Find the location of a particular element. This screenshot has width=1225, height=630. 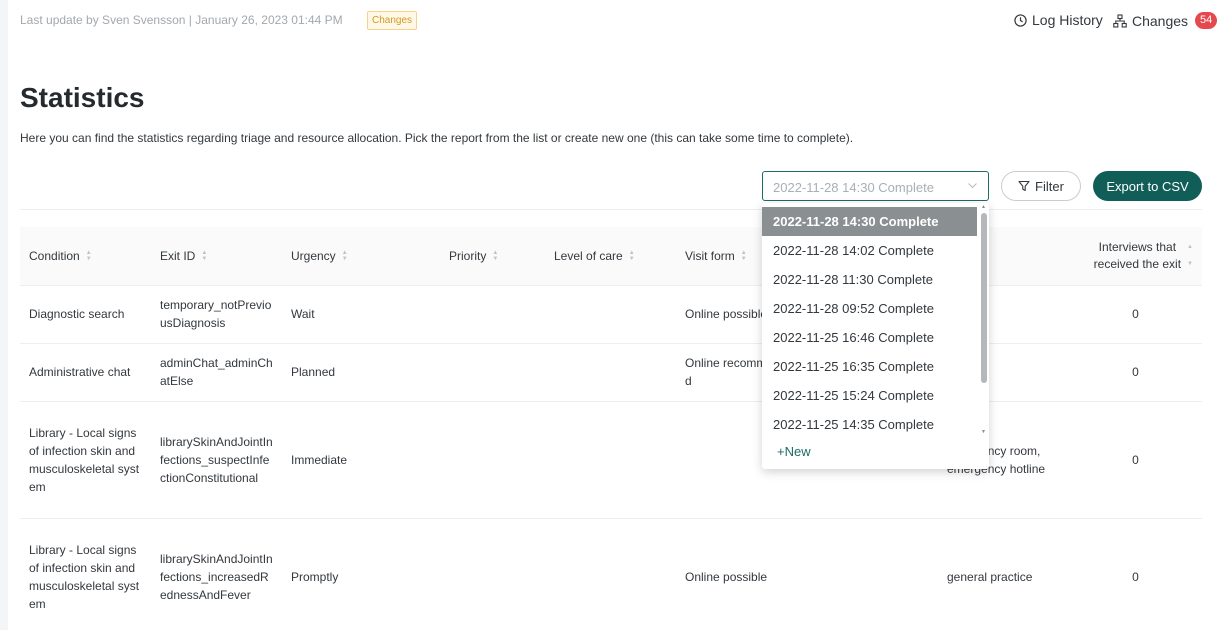

log-history-link: Log History is located at coordinates (1058, 20).